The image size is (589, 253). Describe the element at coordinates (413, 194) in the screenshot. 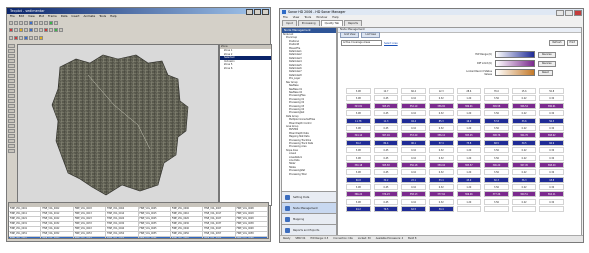

I see `grid-cell: 358.13` at that location.